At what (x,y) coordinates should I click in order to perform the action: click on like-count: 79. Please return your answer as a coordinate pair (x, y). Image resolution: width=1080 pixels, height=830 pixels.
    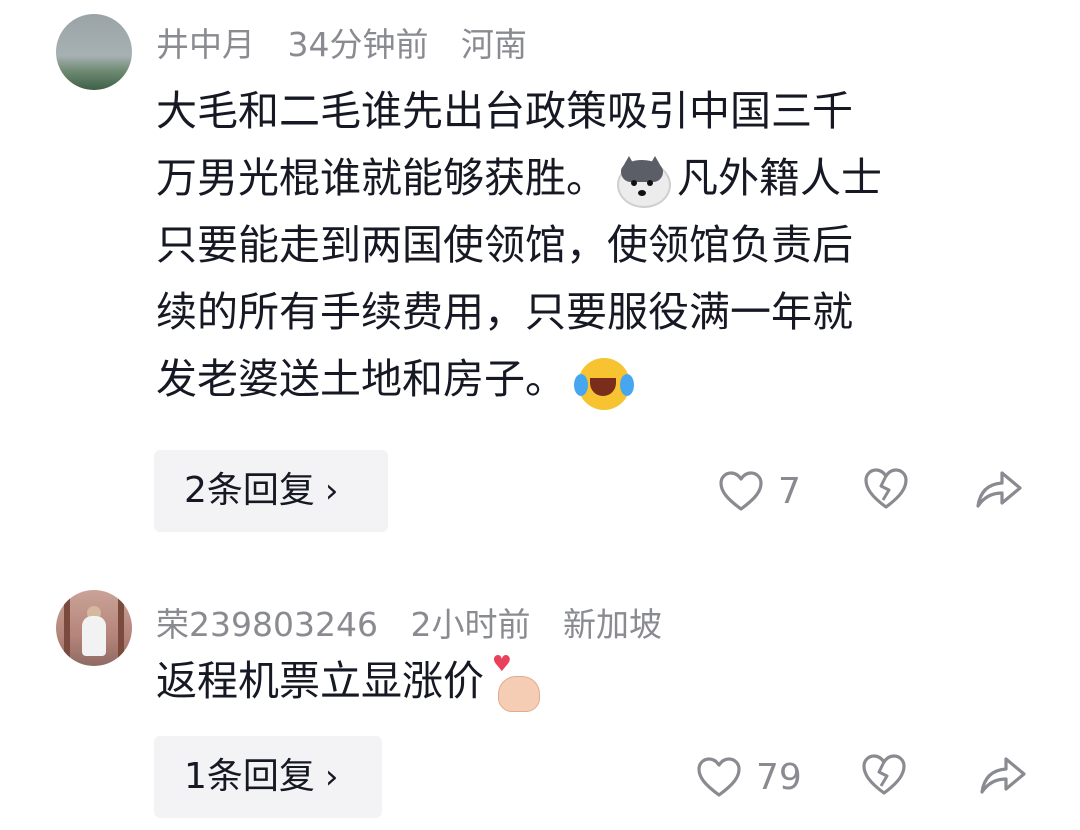
    Looking at the image, I should click on (779, 777).